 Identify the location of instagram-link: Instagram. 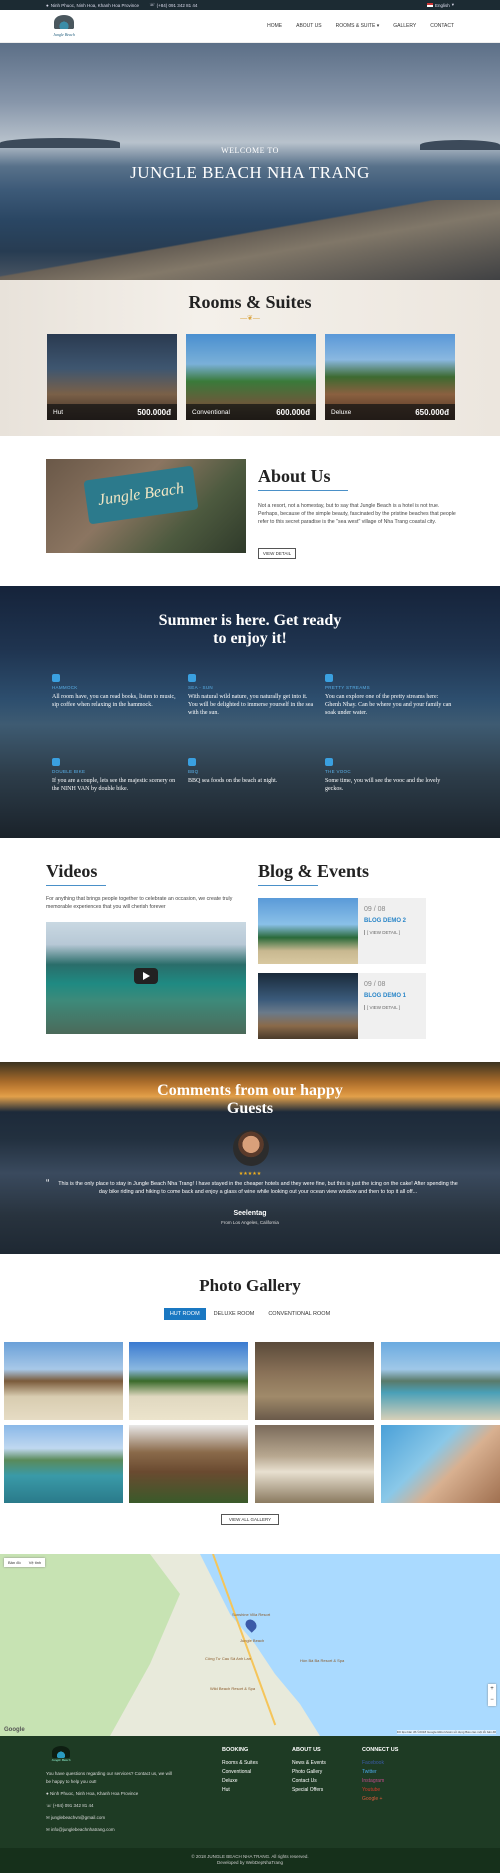
(380, 1781).